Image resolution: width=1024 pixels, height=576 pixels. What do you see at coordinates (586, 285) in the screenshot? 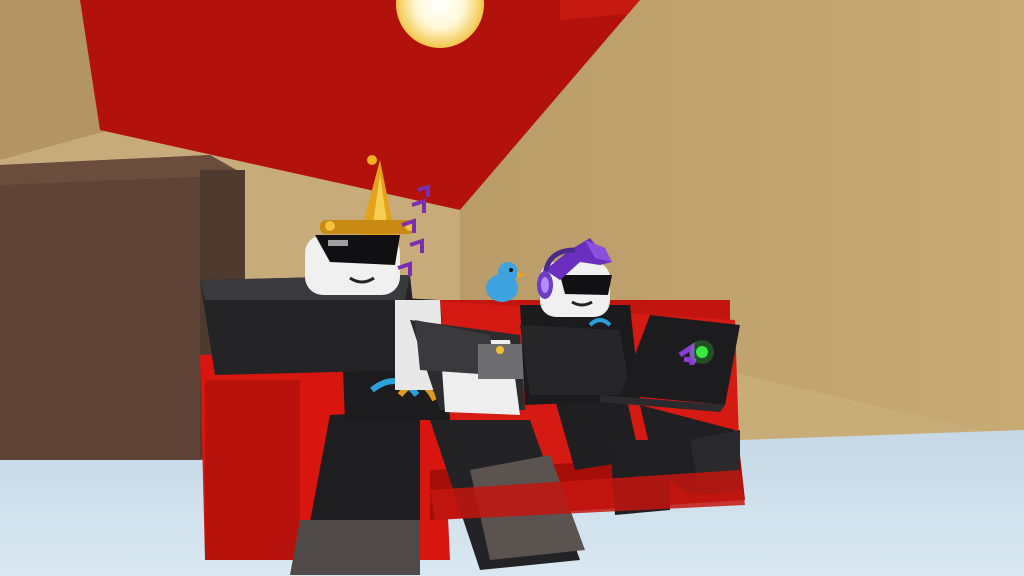
I see `sunglasses-icon-right` at bounding box center [586, 285].